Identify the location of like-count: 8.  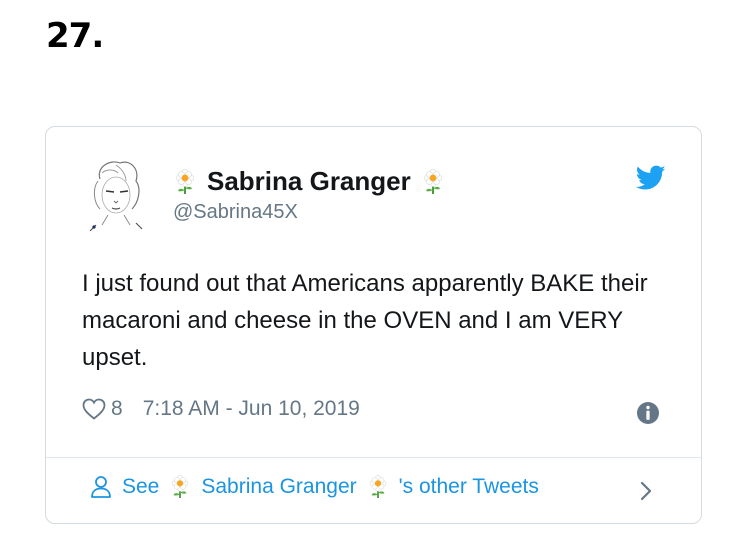
(117, 409).